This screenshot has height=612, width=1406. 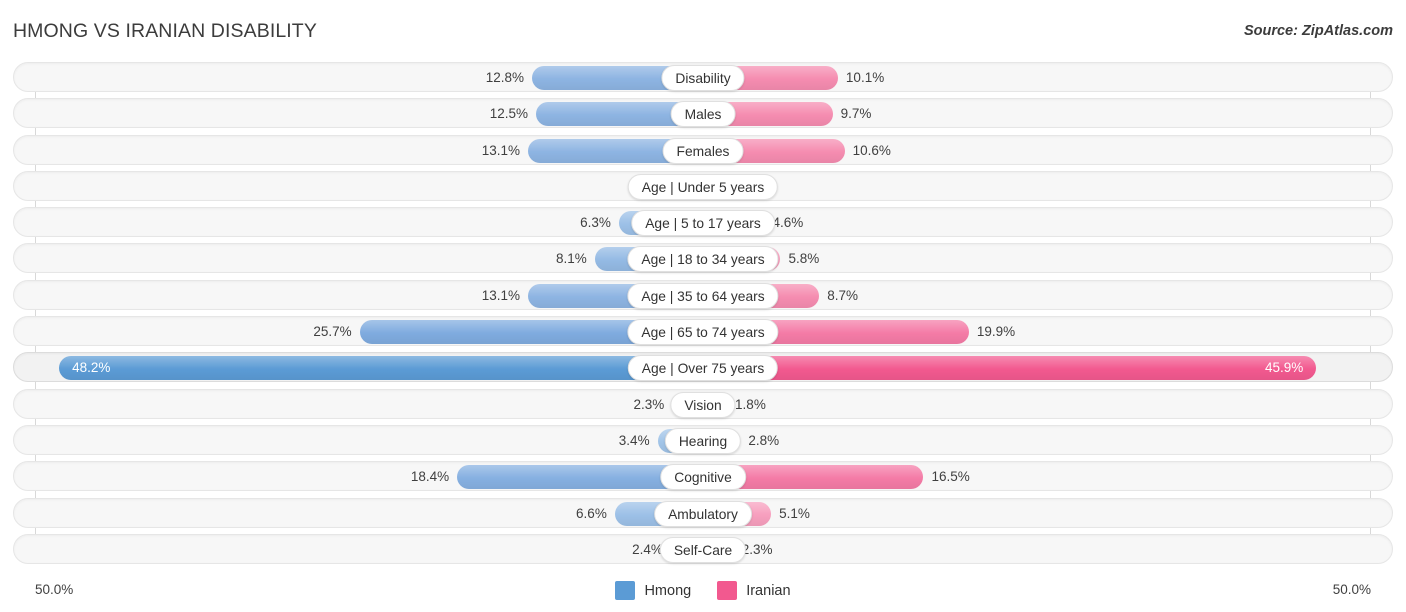 I want to click on category-label-pill: Disability, so click(x=703, y=78).